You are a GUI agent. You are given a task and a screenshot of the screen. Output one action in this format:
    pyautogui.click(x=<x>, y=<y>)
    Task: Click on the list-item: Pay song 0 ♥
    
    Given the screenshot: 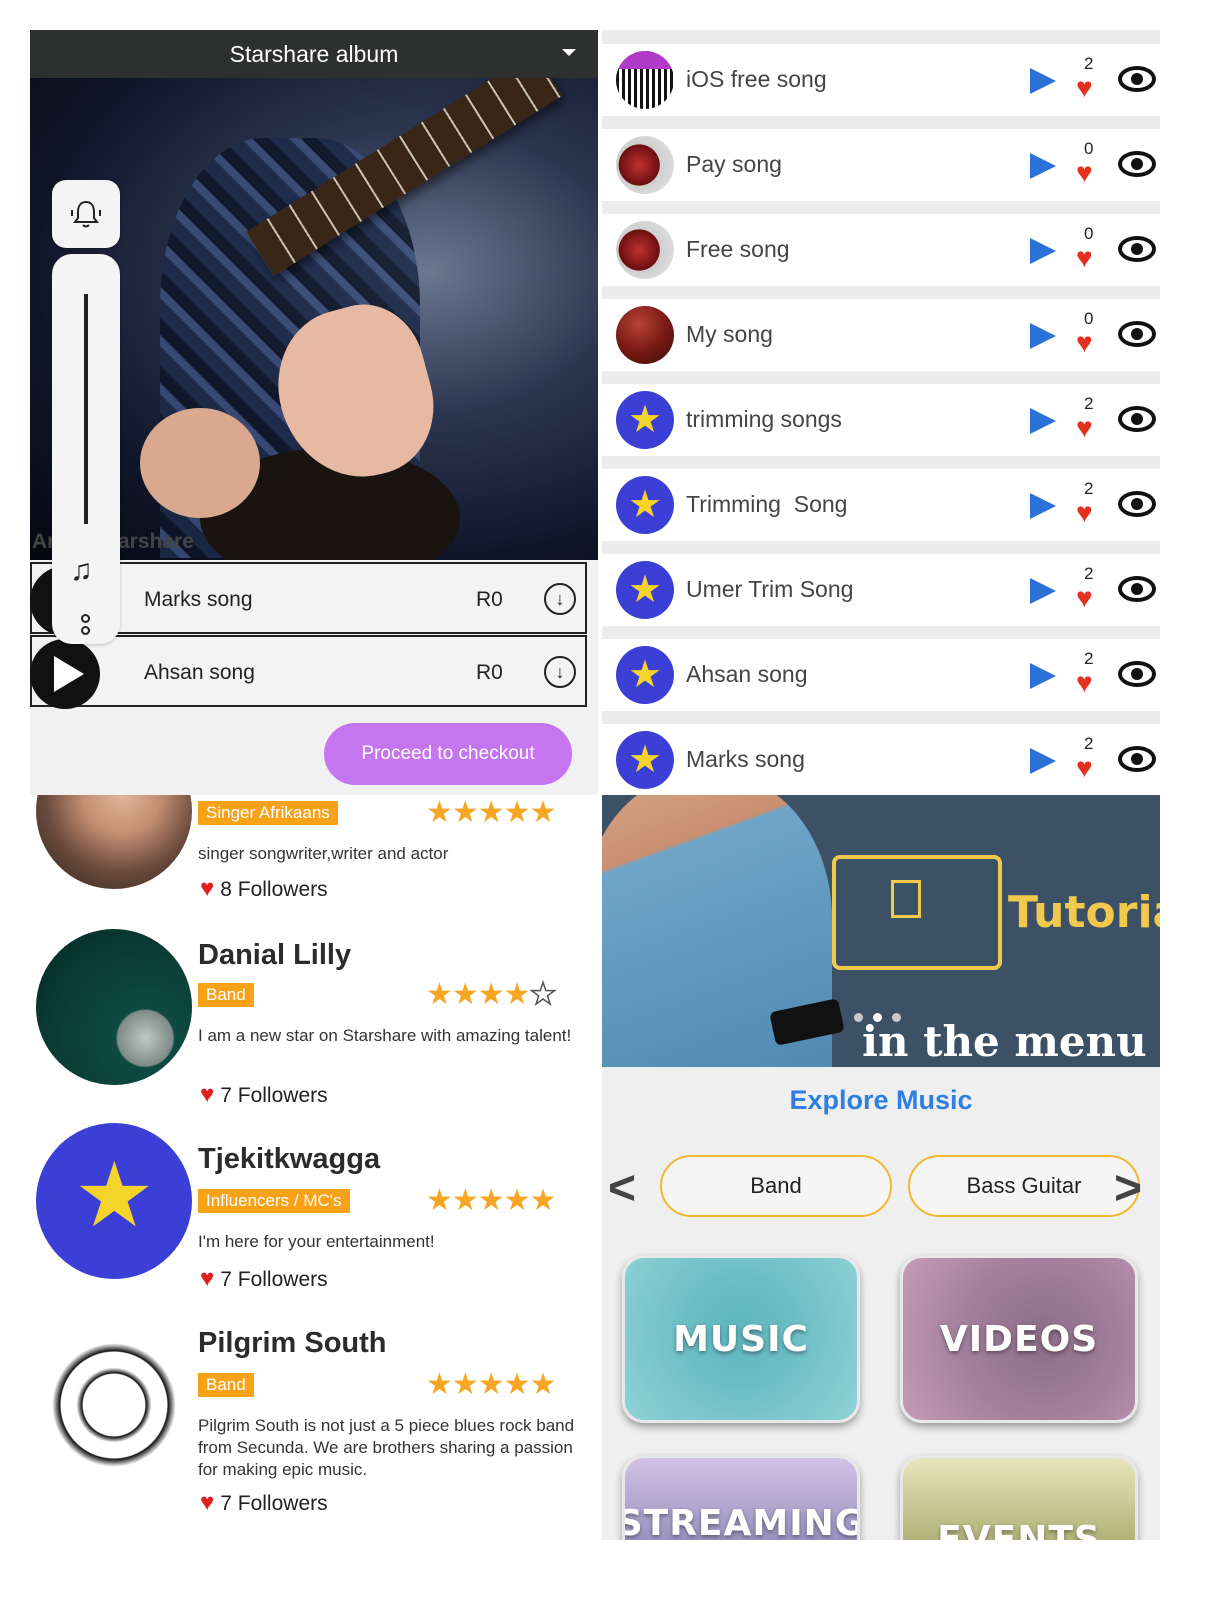 What is the action you would take?
    pyautogui.click(x=881, y=165)
    